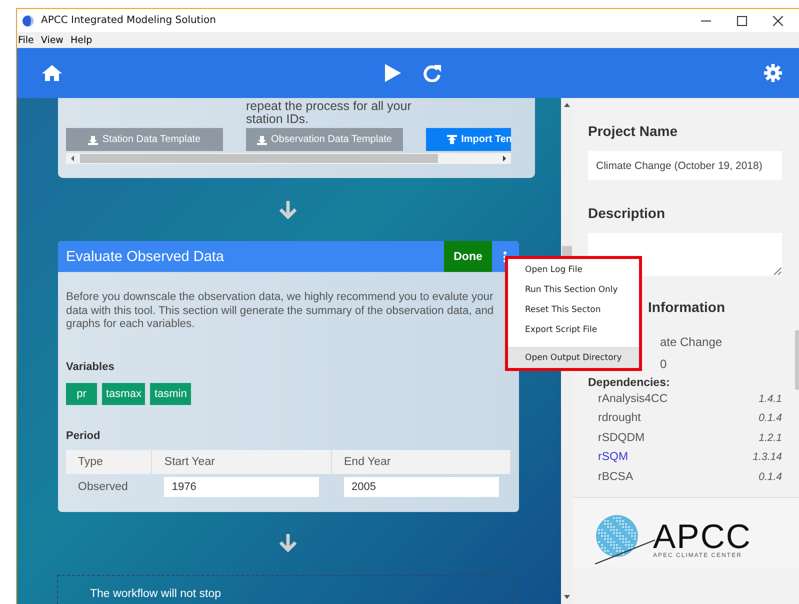 This screenshot has height=604, width=799. What do you see at coordinates (778, 21) in the screenshot?
I see `close-icon` at bounding box center [778, 21].